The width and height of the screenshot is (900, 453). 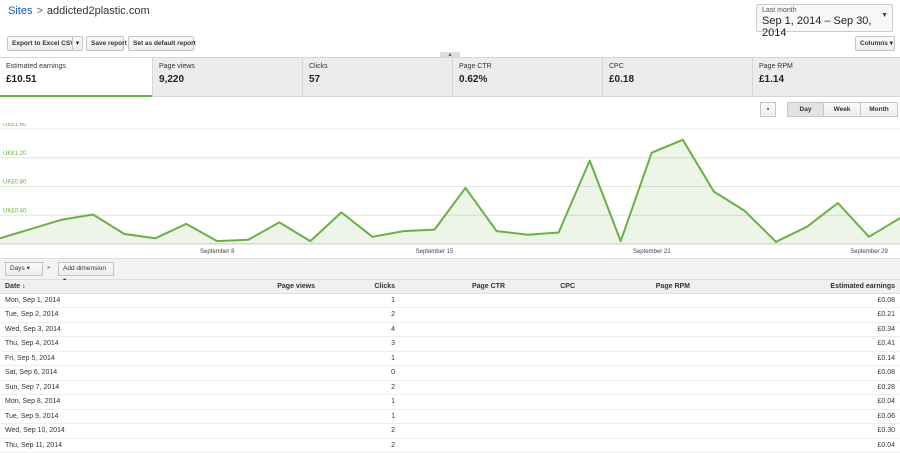 I want to click on month-button: Month, so click(x=879, y=109).